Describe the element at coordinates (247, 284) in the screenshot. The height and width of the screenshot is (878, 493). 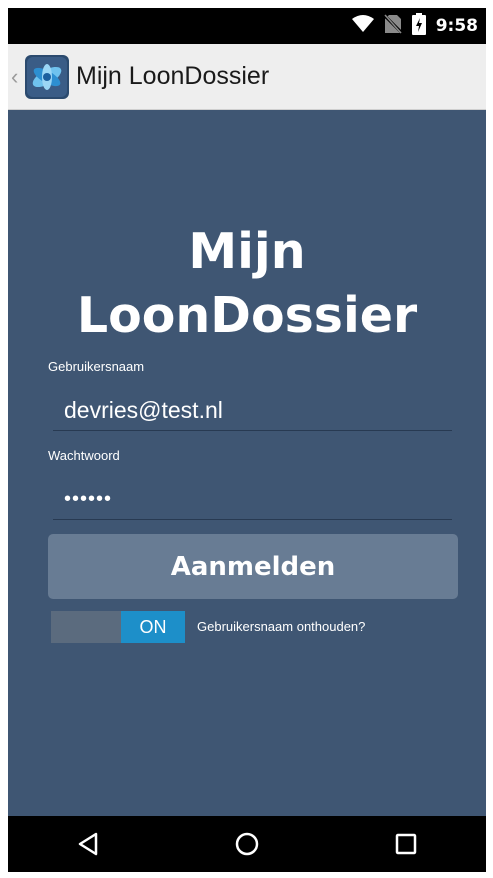
I see `page-title: Mijn LoonDossier` at that location.